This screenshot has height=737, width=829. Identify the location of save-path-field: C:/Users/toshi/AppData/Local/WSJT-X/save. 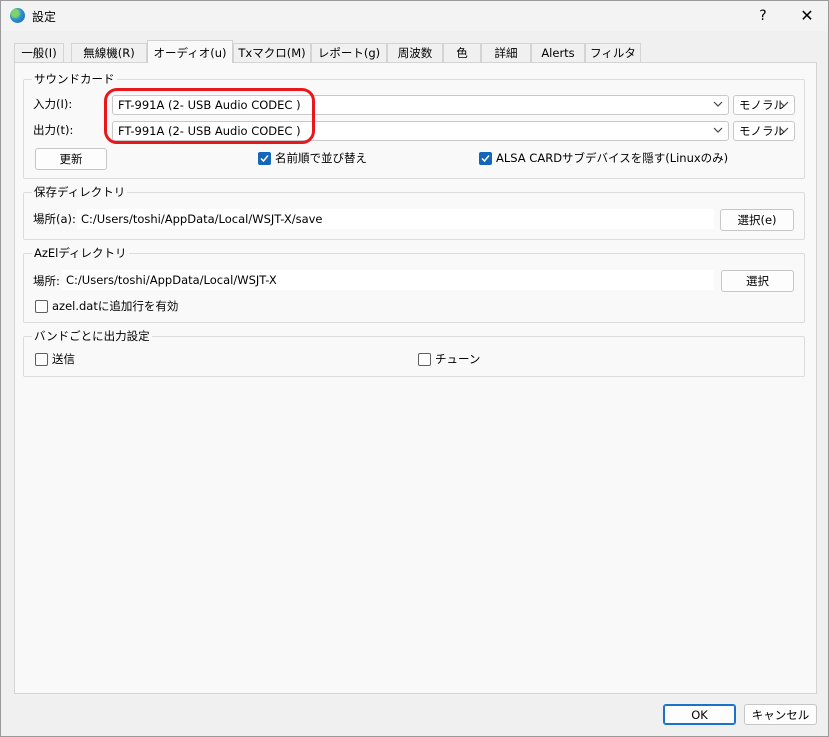
(395, 219).